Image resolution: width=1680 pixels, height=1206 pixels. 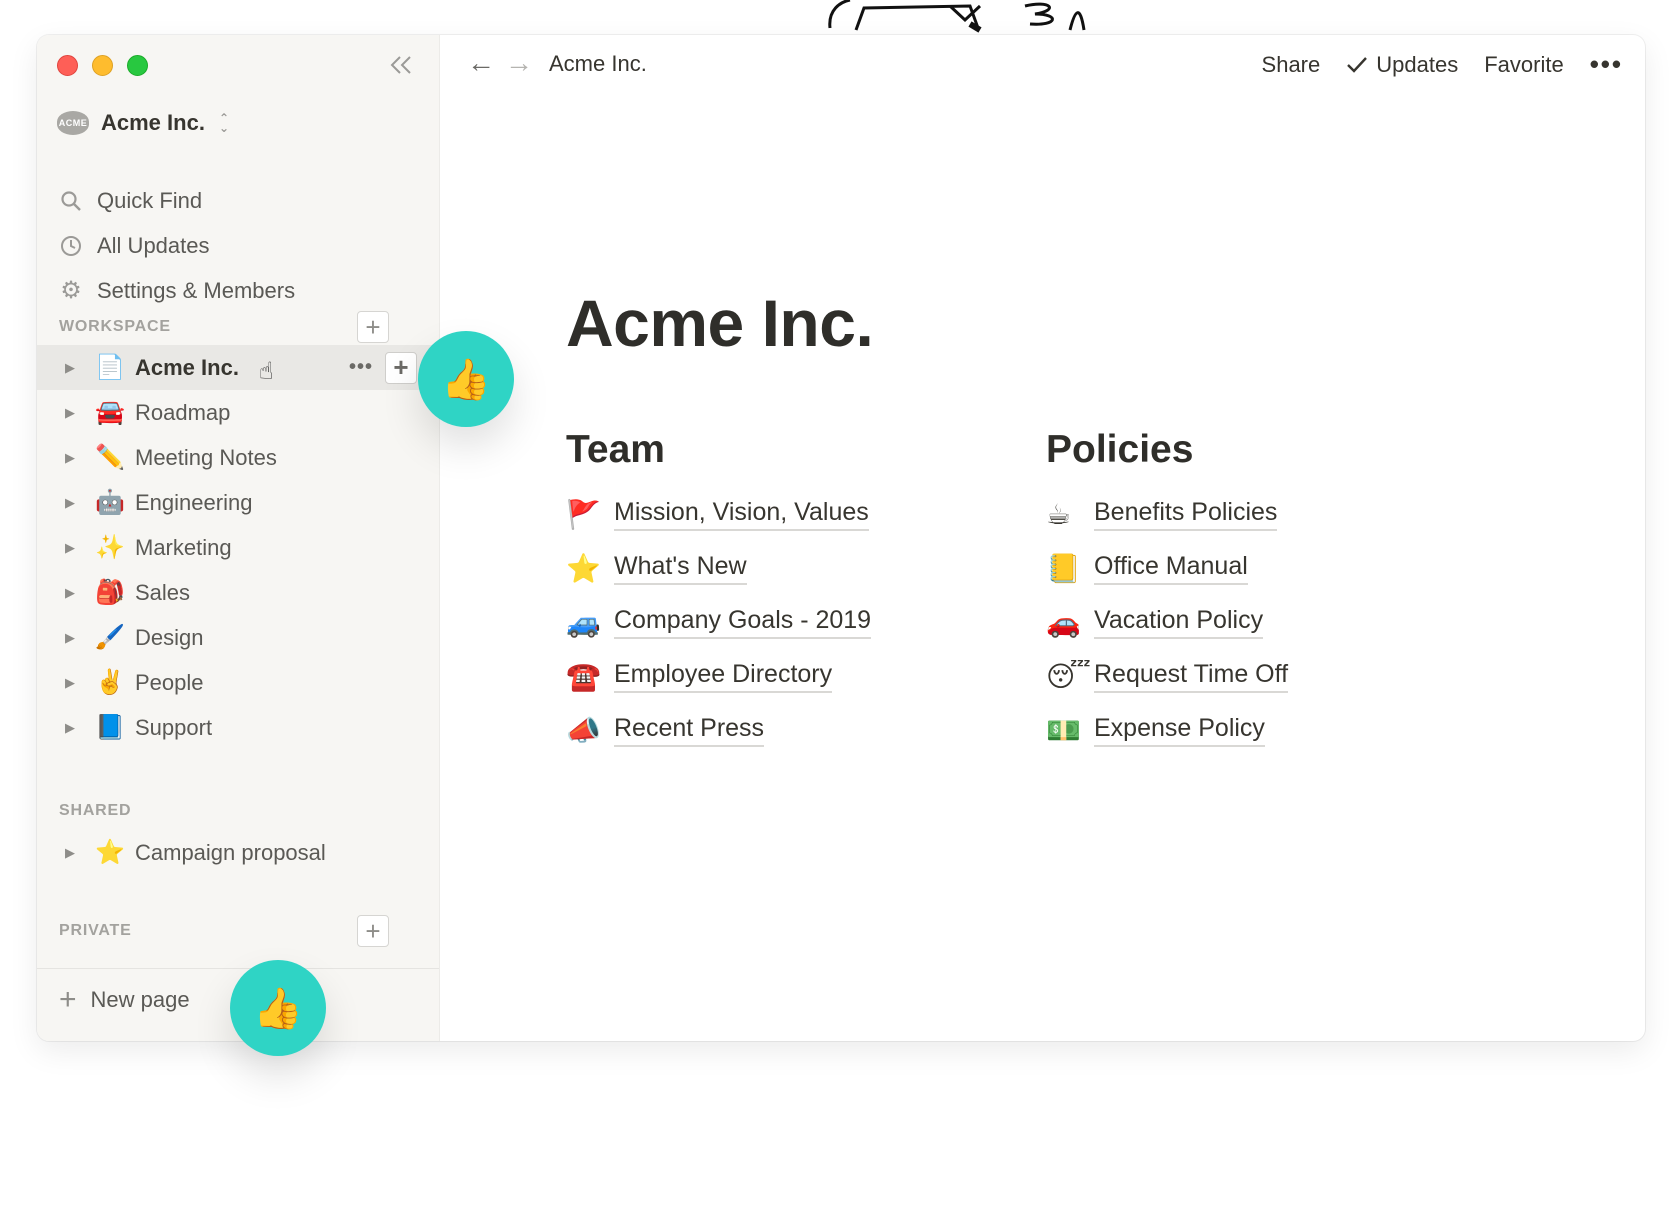 I want to click on back-arrow-icon: ←, so click(x=481, y=63).